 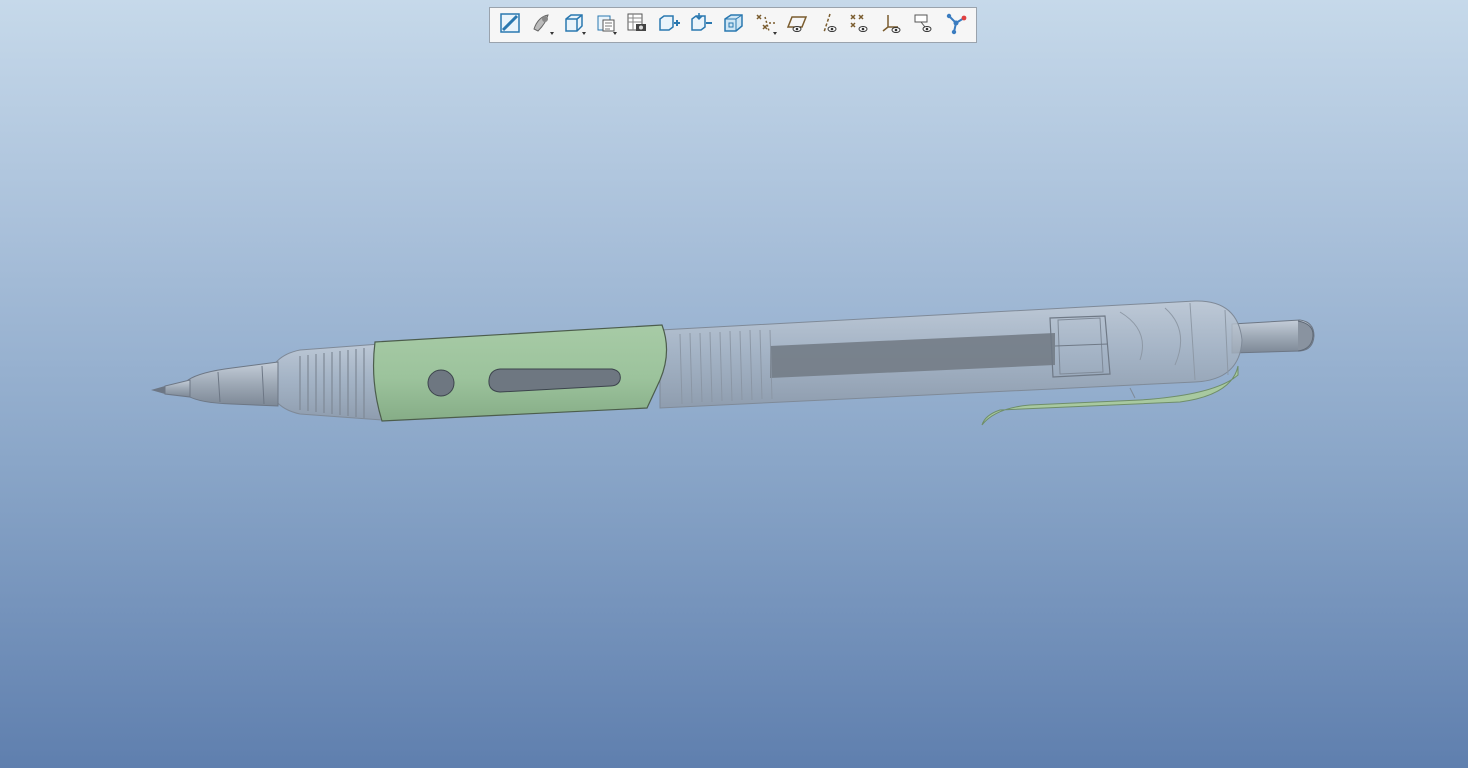 I want to click on grip-hole, so click(x=441, y=383).